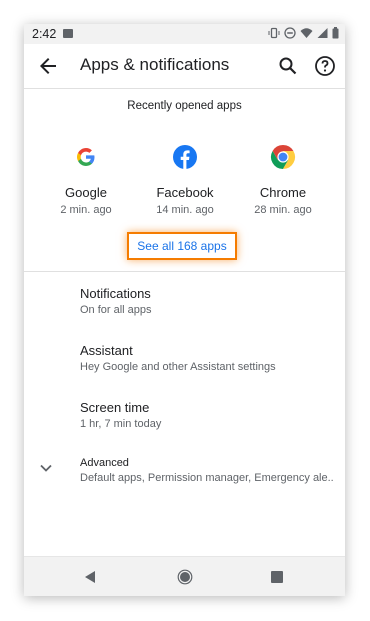  I want to click on app-name: Google, so click(86, 192).